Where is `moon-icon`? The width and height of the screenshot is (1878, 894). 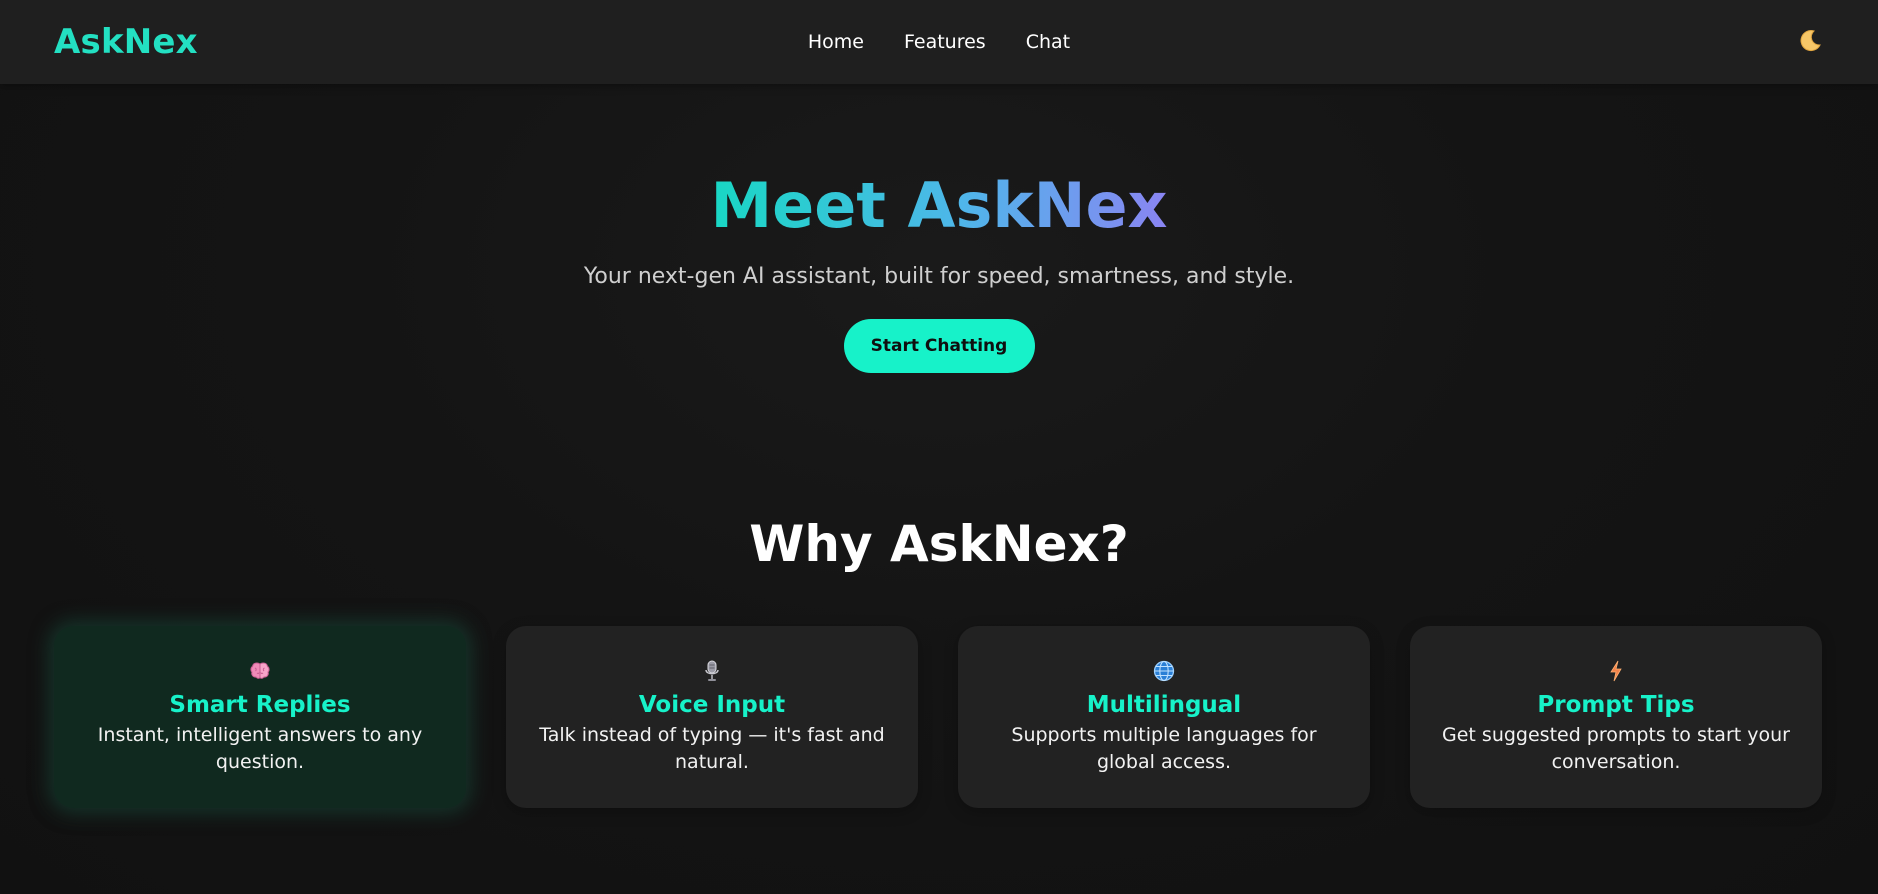 moon-icon is located at coordinates (1810, 42).